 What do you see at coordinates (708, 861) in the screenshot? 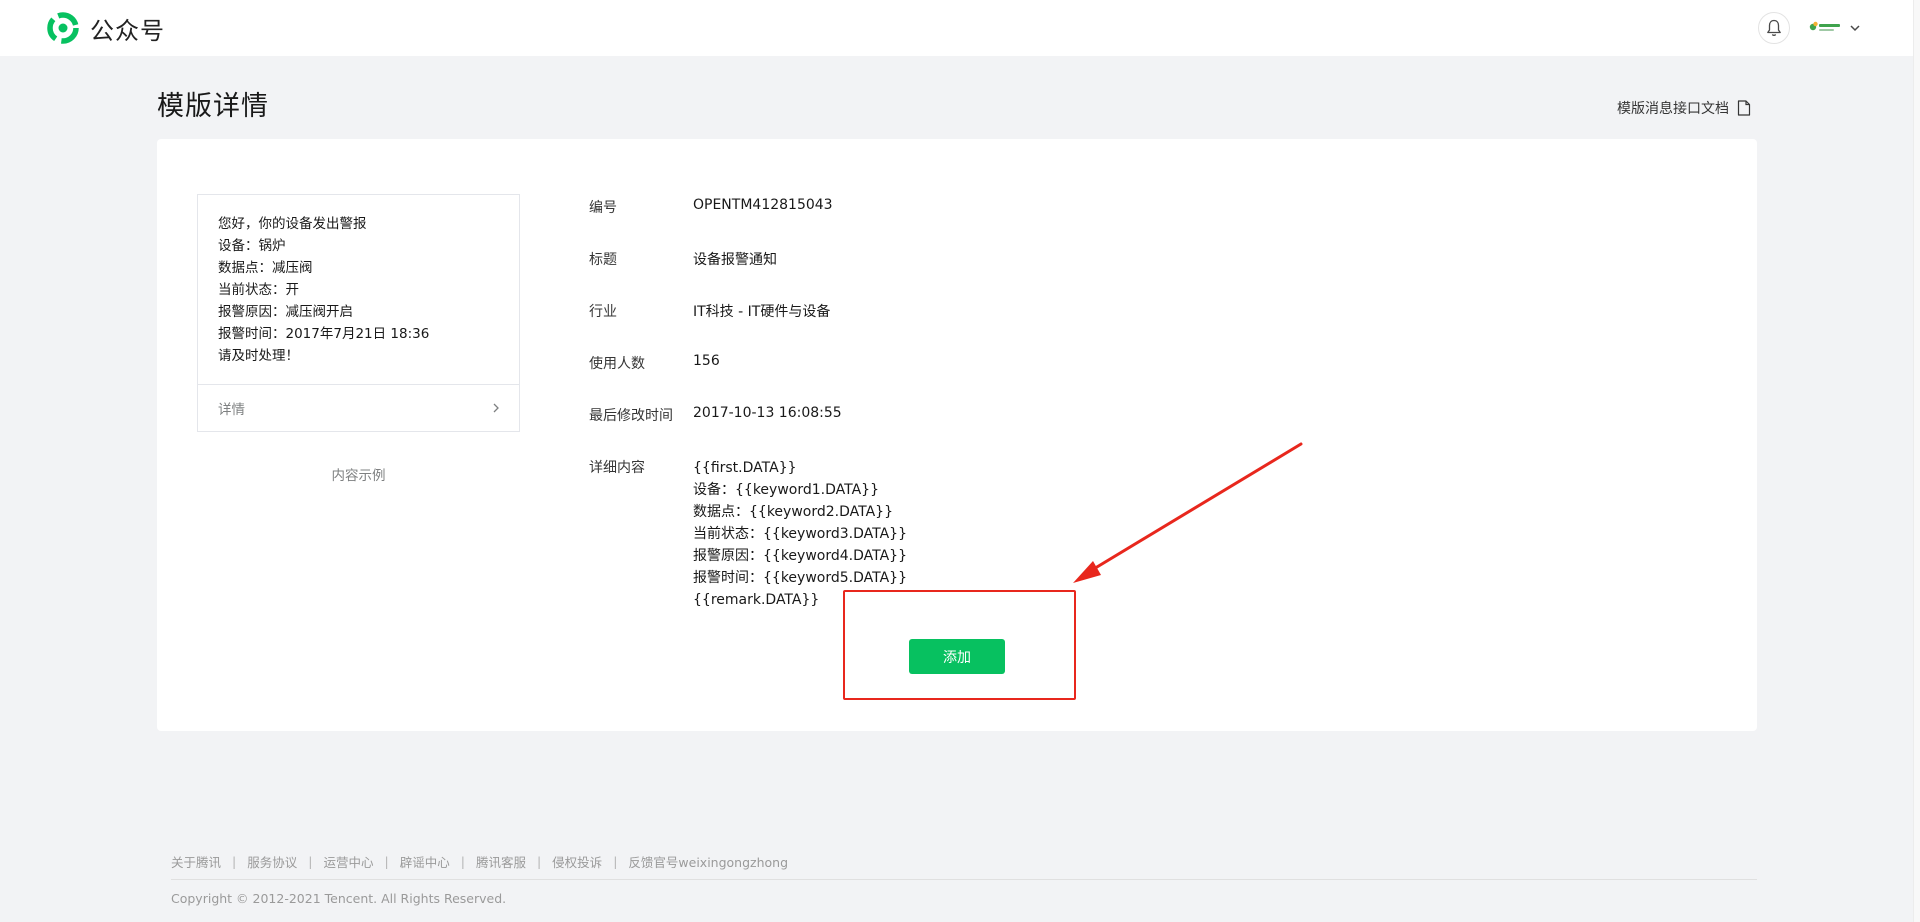
I see `footer-link-feedback: 反馈官号weixingongzhong` at bounding box center [708, 861].